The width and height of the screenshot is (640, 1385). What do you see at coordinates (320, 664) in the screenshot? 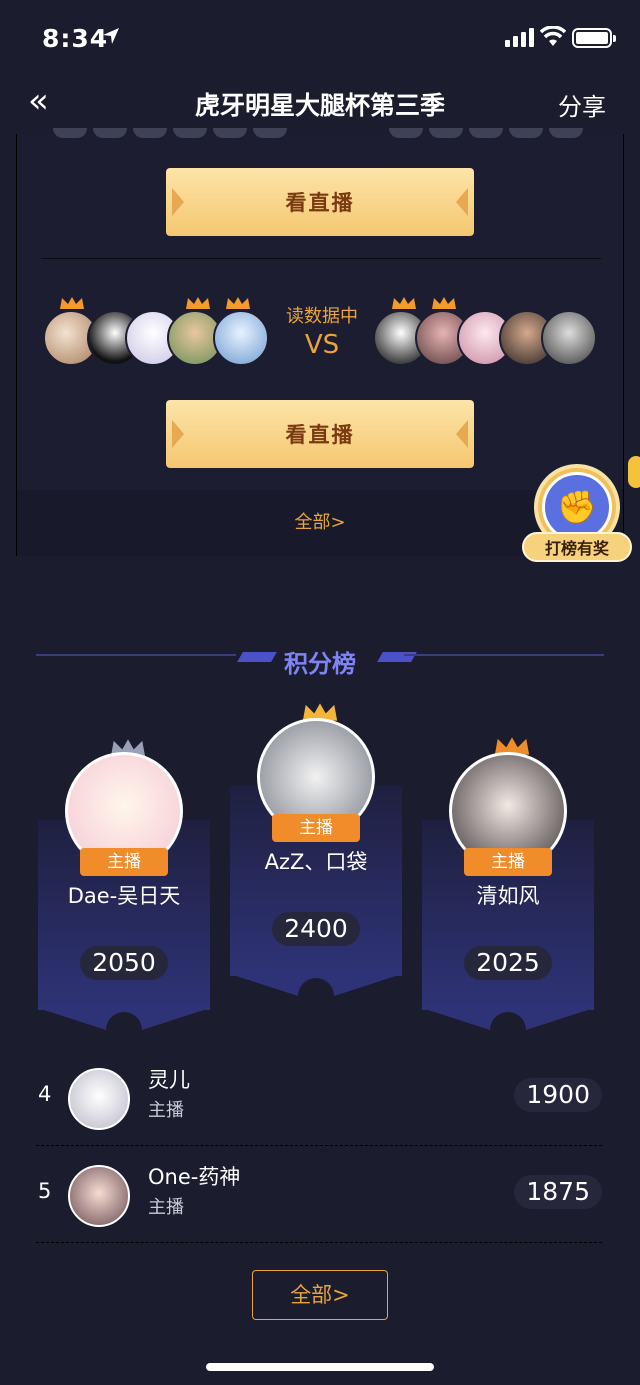
I see `ranking-title: 积分榜` at bounding box center [320, 664].